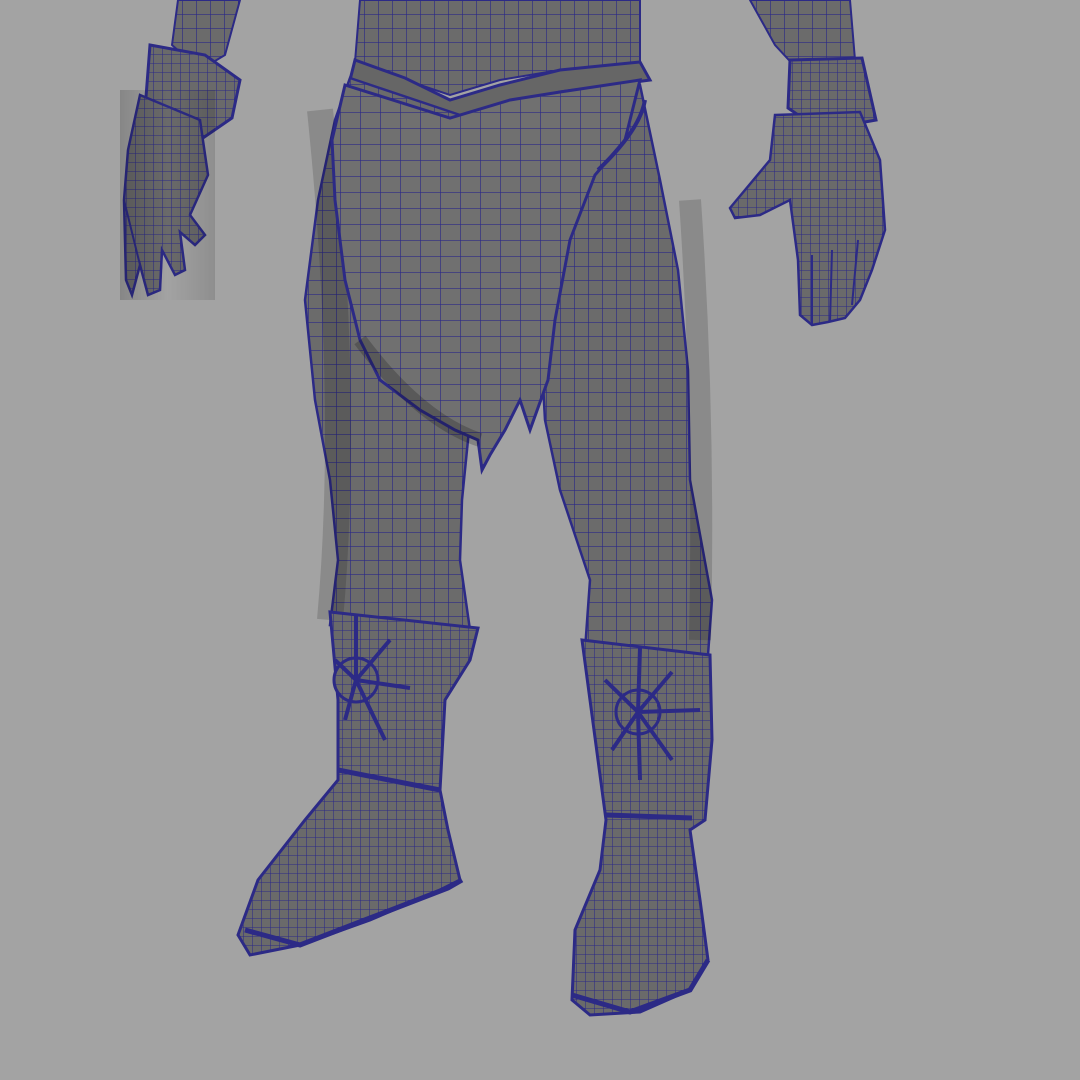 This screenshot has width=1080, height=1080. I want to click on left-hand, so click(167, 195).